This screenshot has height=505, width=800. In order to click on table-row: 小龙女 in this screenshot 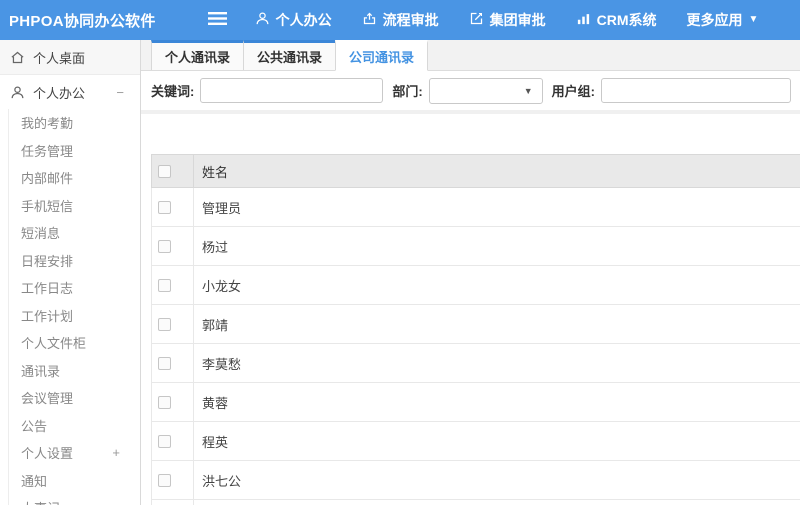, I will do `click(475, 285)`.